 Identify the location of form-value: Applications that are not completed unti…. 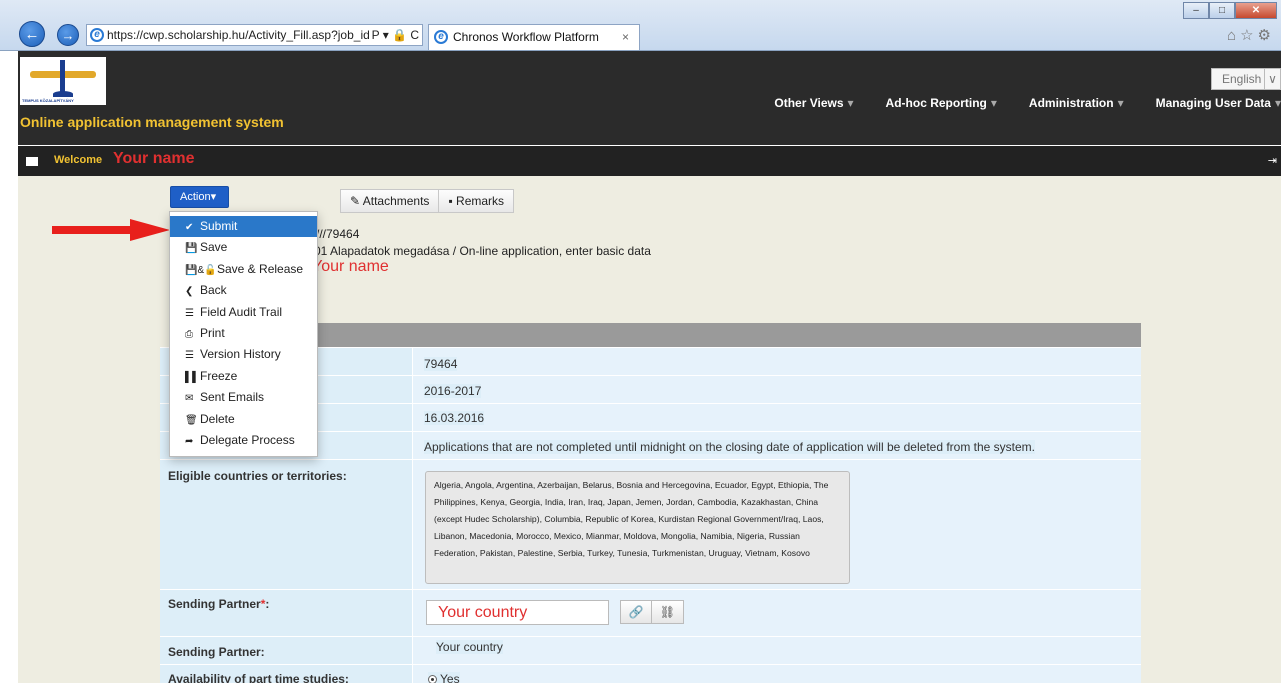
(730, 447).